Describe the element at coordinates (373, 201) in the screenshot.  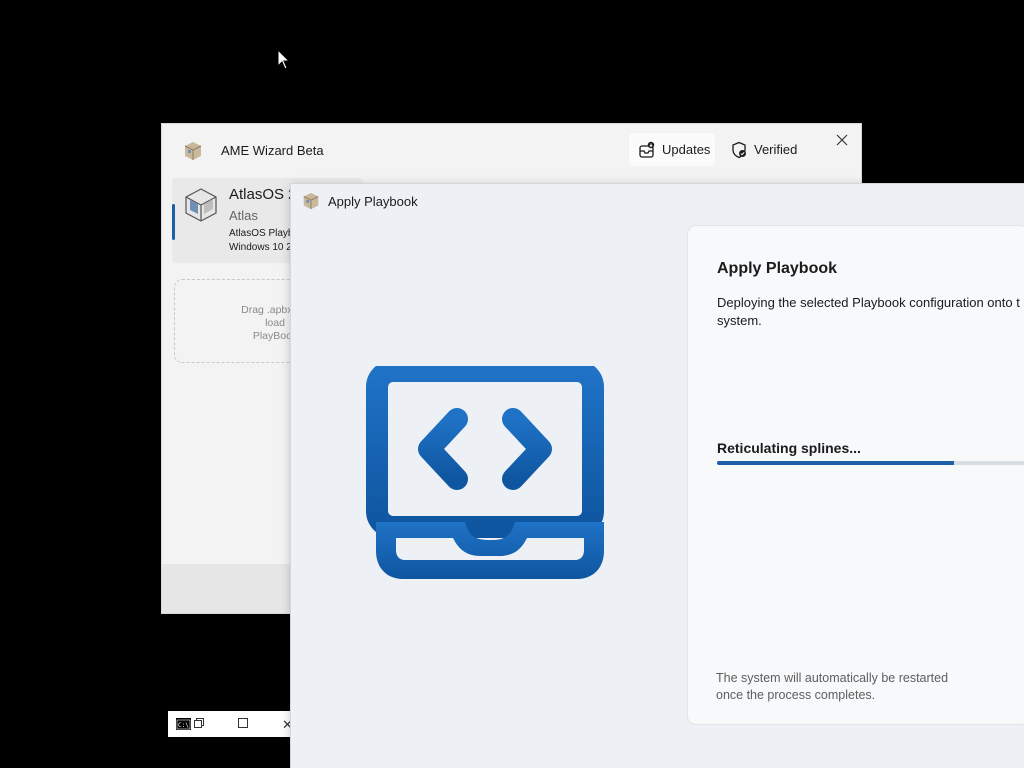
I see `apply-window-title: Apply Playbook` at that location.